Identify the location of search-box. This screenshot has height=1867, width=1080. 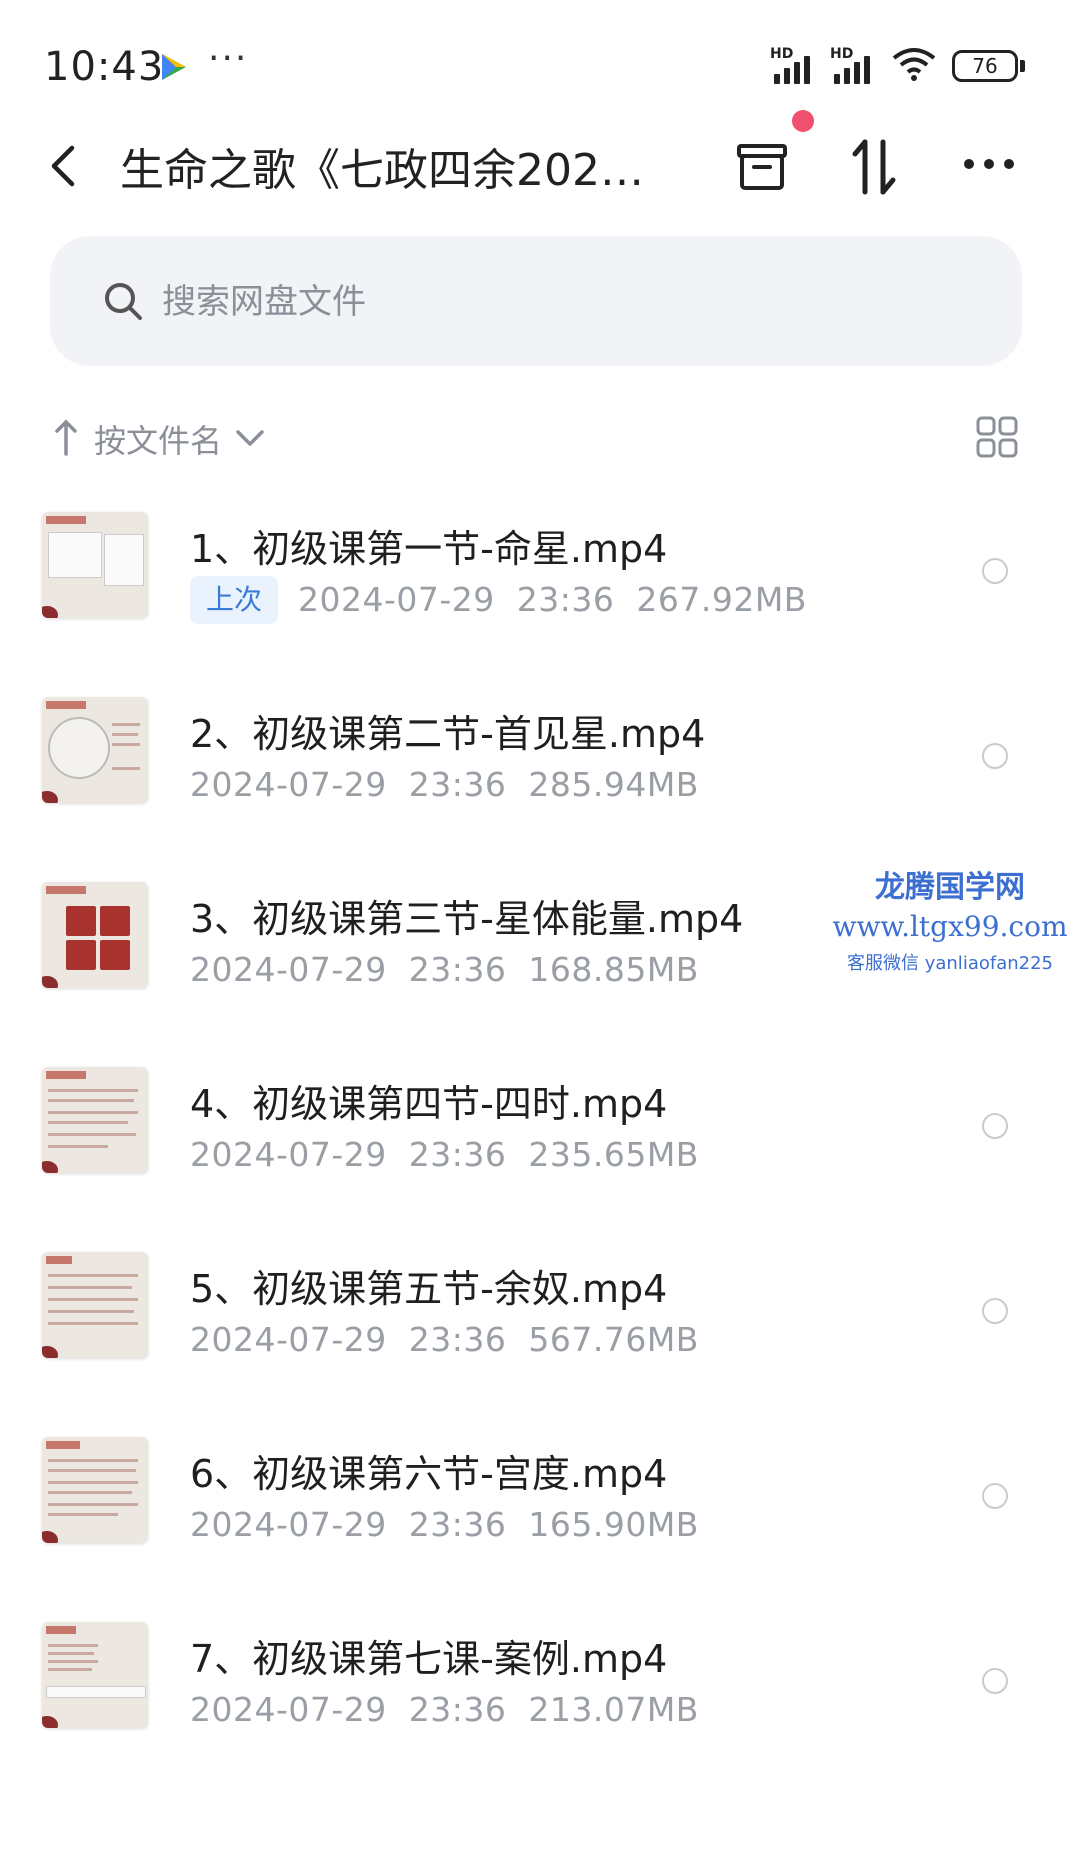
(536, 301).